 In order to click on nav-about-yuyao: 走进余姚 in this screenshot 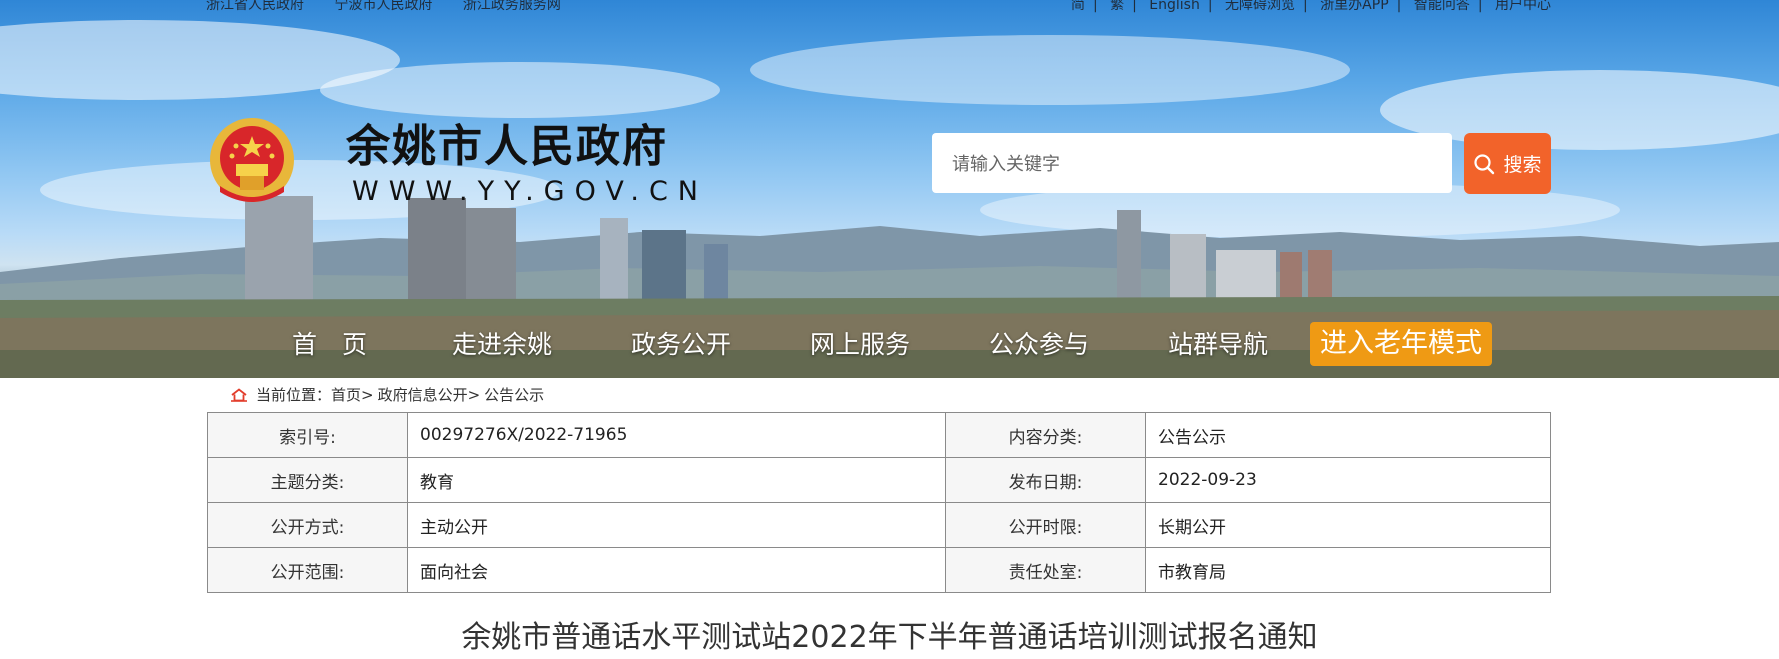, I will do `click(502, 345)`.